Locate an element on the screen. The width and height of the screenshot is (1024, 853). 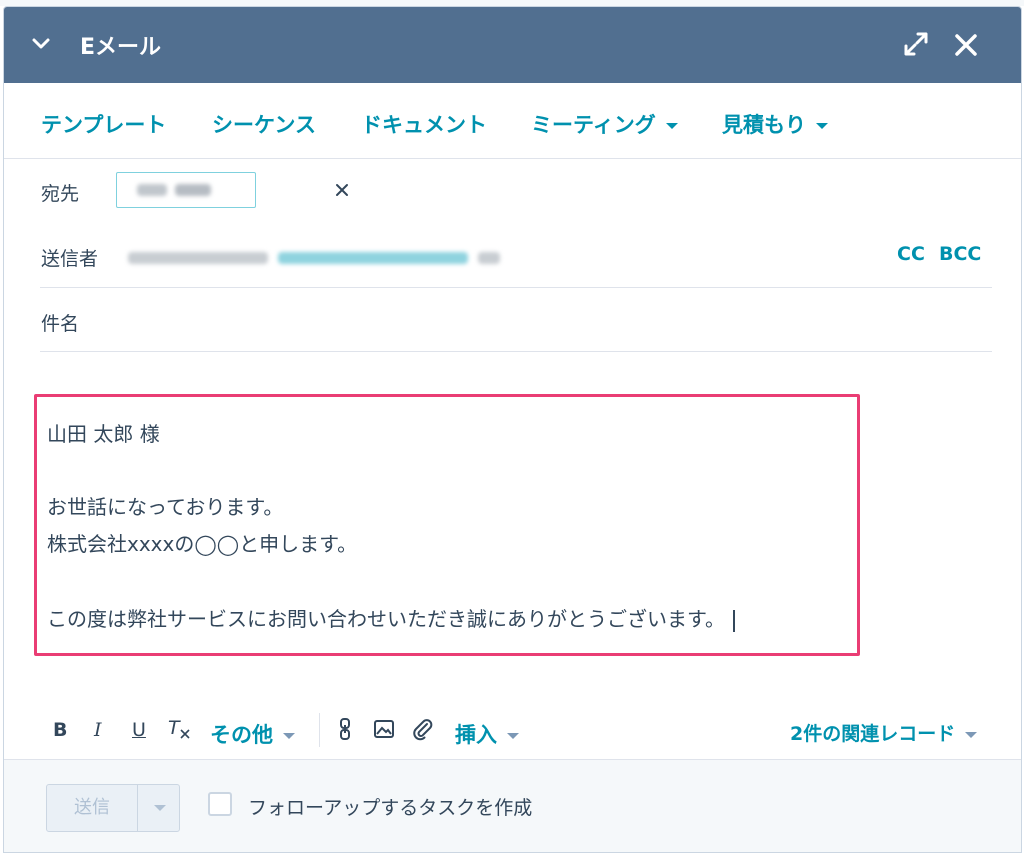
send-options-button is located at coordinates (158, 808).